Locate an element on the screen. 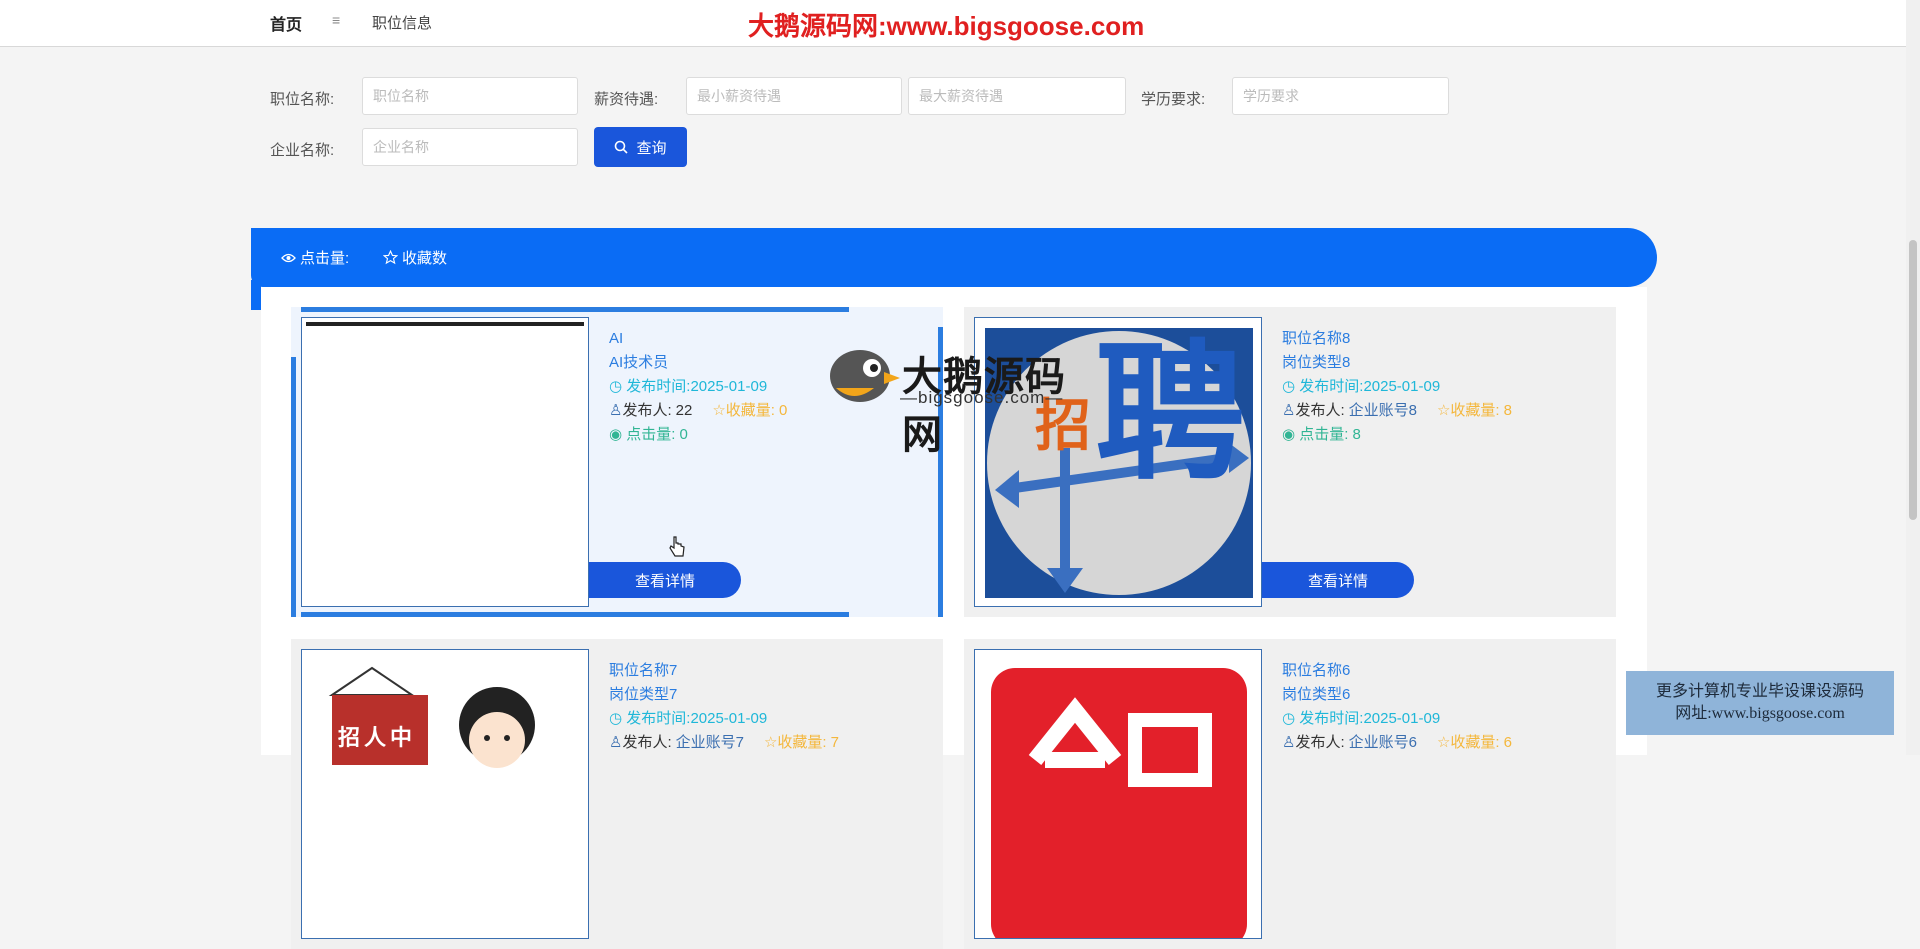 The image size is (1920, 949). hand-cursor-icon is located at coordinates (677, 546).